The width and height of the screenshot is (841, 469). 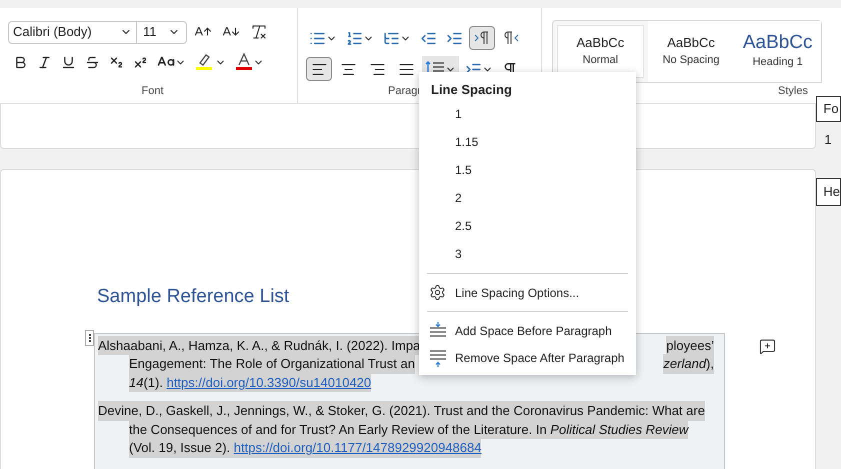 I want to click on menu-item: Add Space Before Paragraph, so click(x=527, y=330).